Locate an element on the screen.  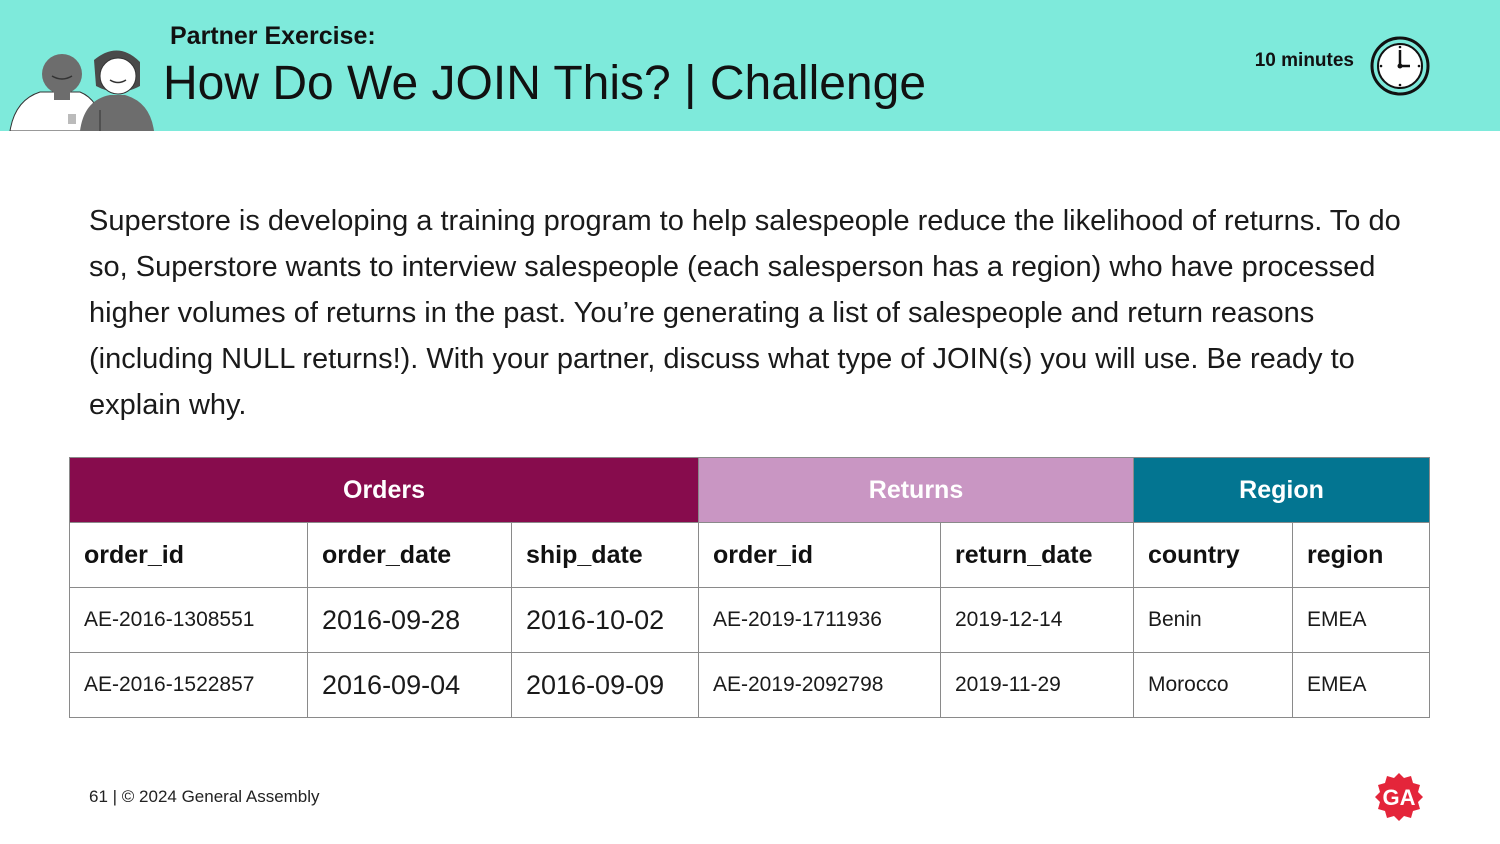
table-cell: 2016-09-09 is located at coordinates (605, 685).